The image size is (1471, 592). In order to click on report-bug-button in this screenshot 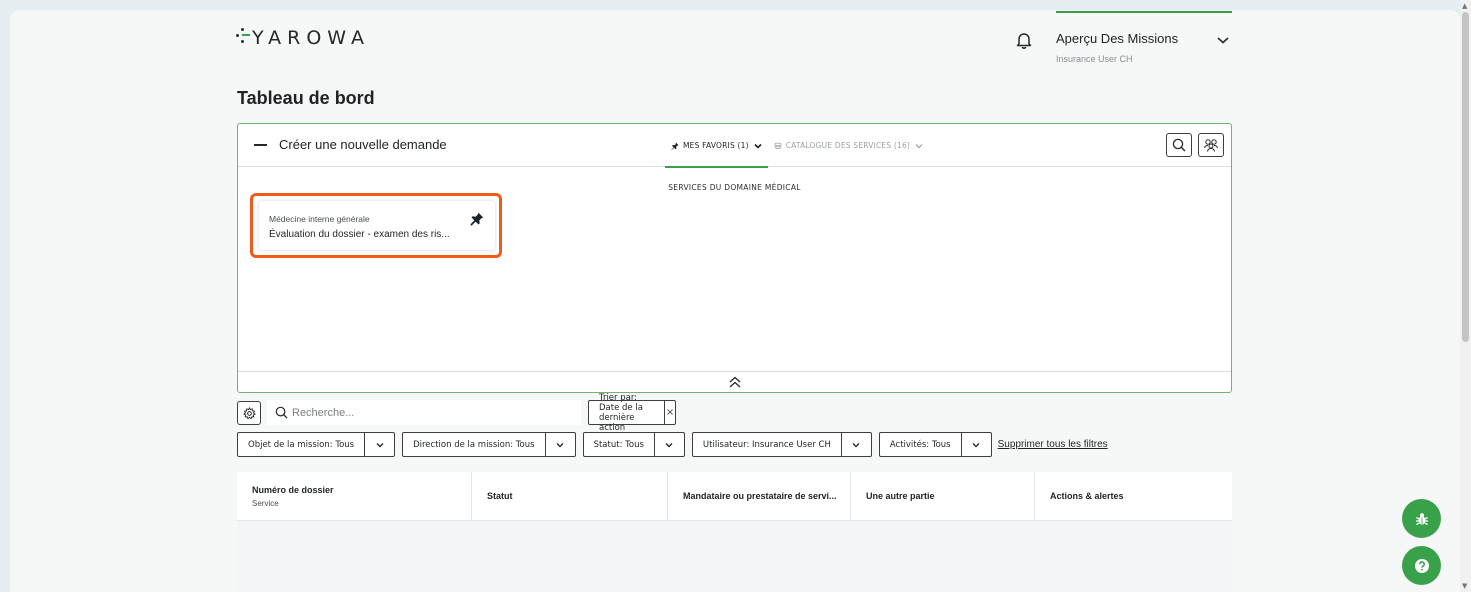, I will do `click(1421, 518)`.